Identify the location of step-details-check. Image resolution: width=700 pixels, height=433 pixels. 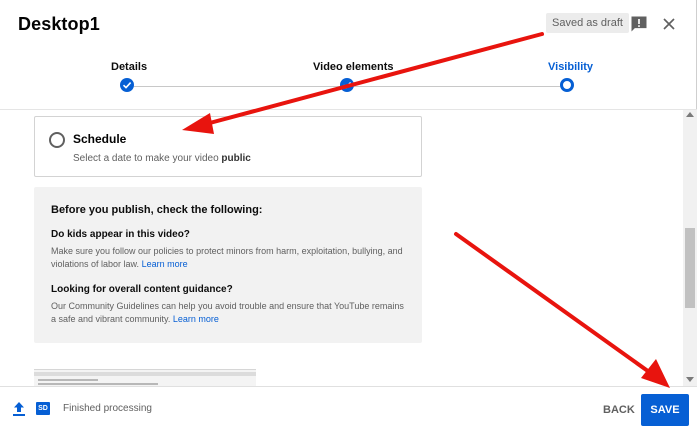
(127, 85).